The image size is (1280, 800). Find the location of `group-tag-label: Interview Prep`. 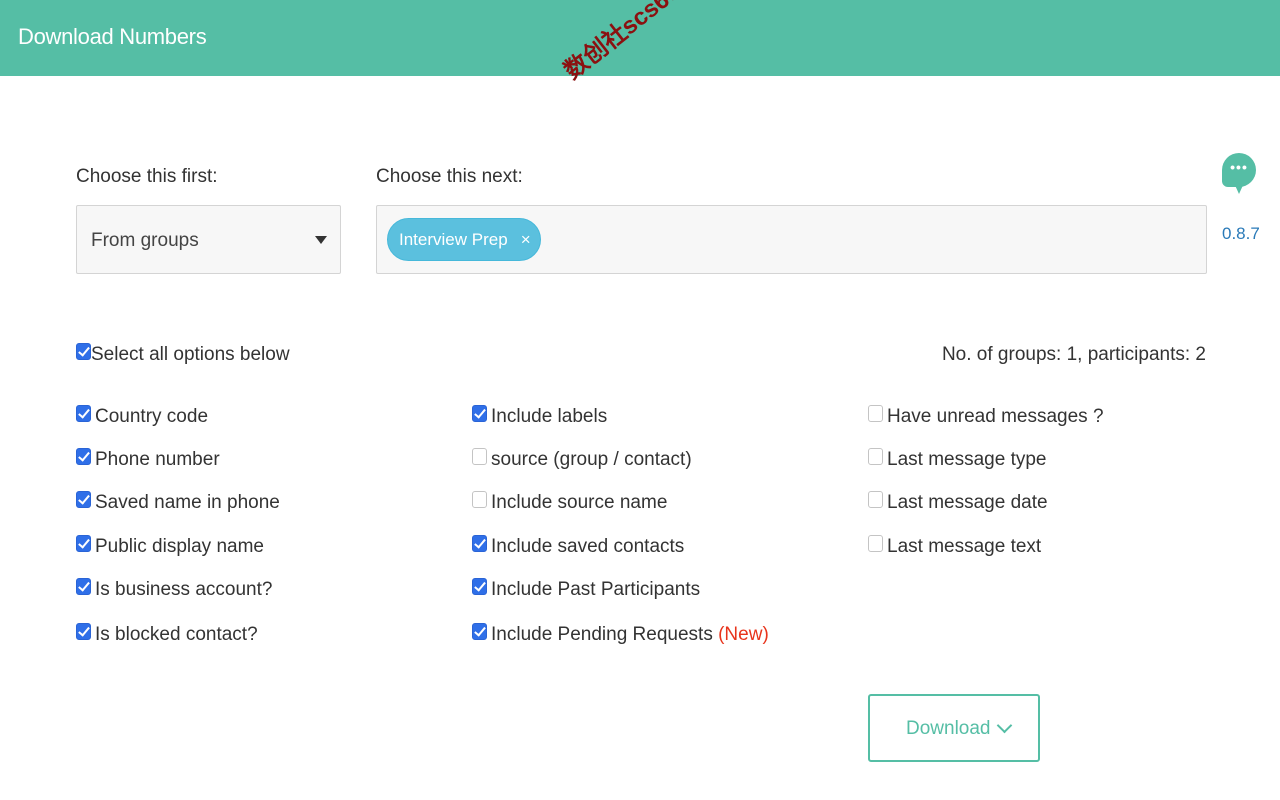

group-tag-label: Interview Prep is located at coordinates (453, 239).